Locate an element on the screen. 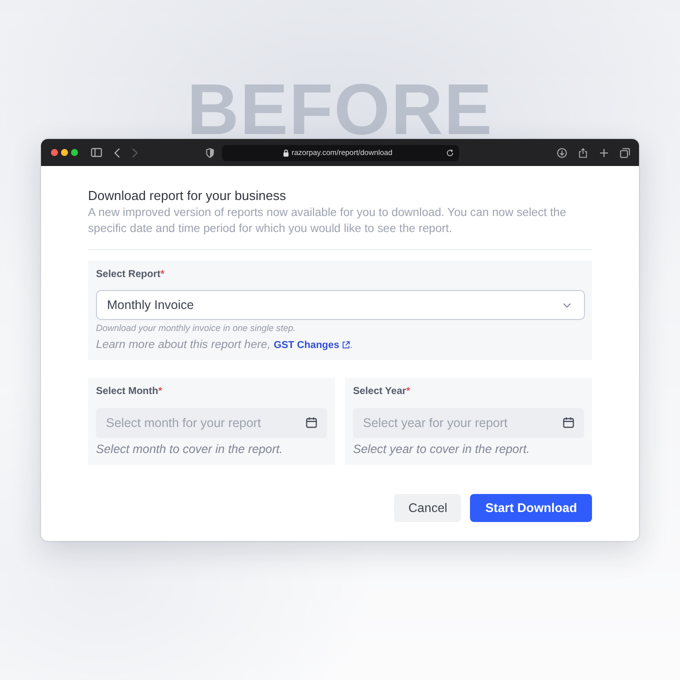 This screenshot has width=680, height=680. lock-icon is located at coordinates (285, 152).